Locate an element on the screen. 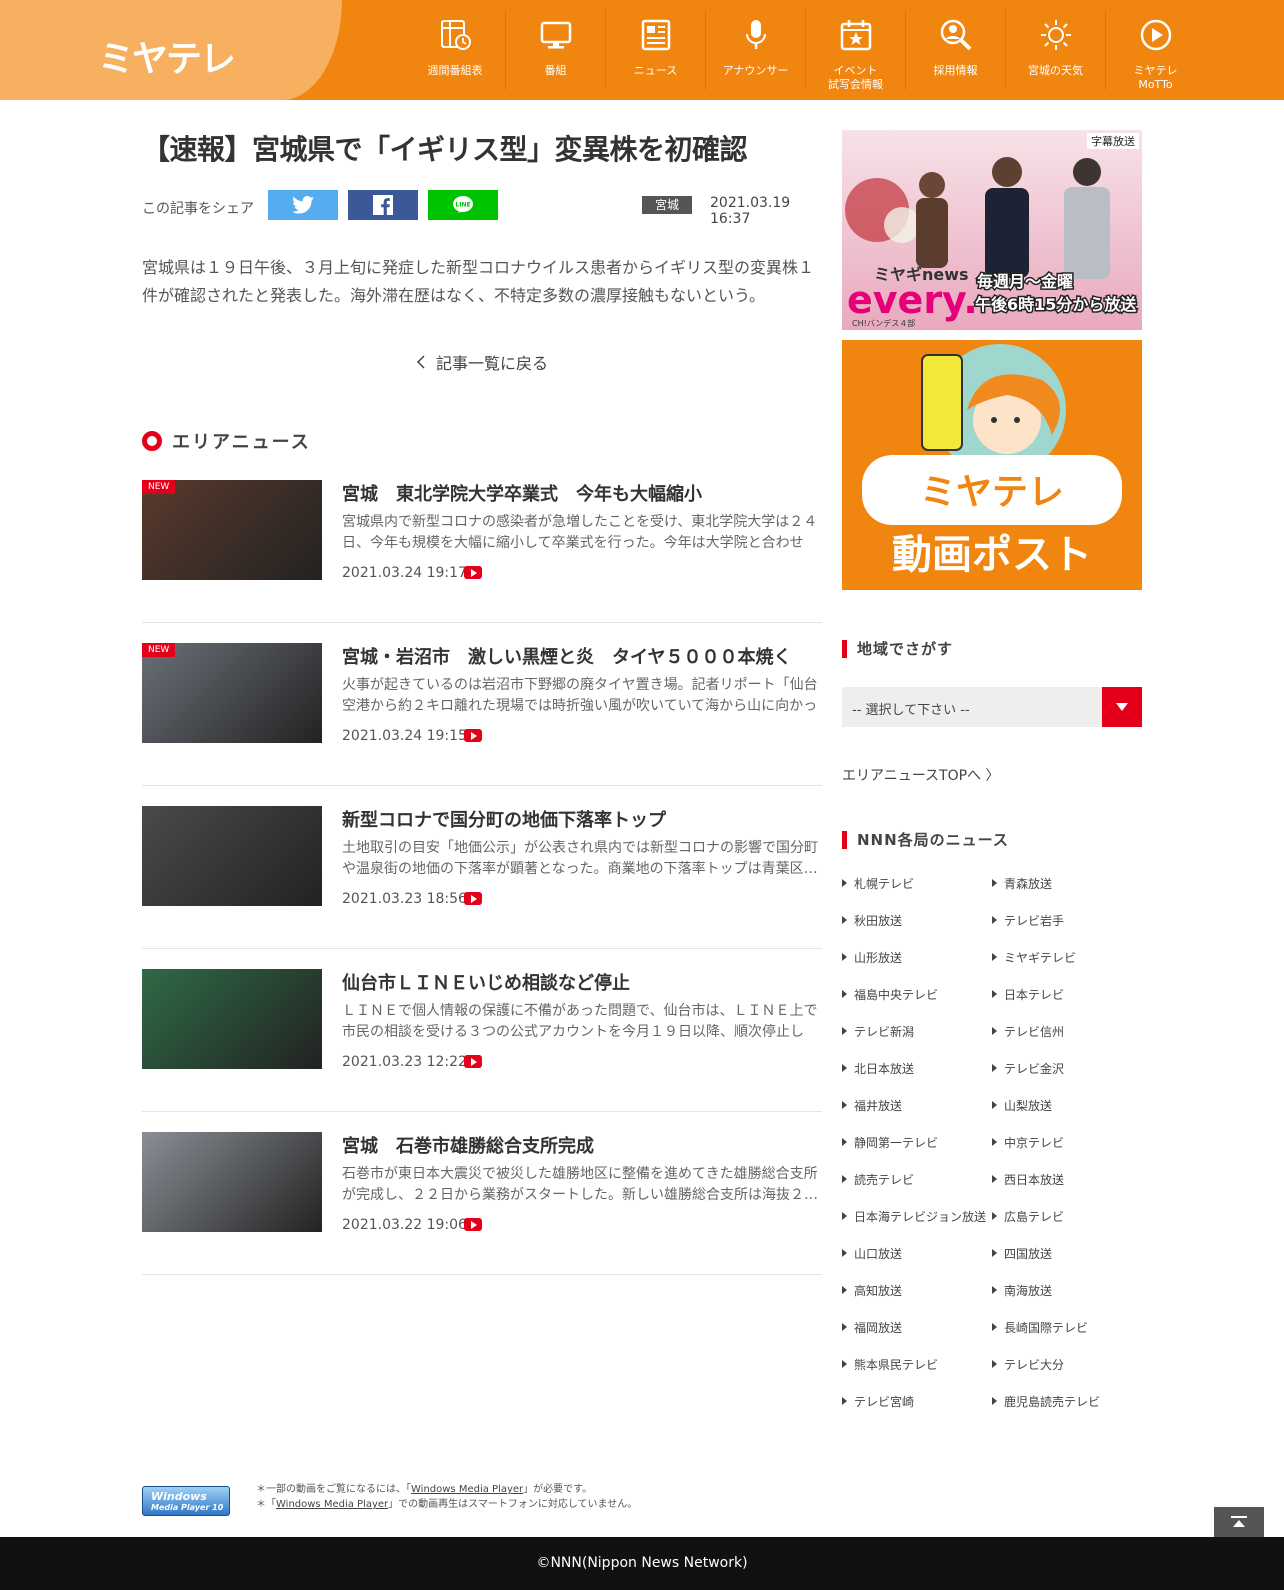 The width and height of the screenshot is (1284, 1590). article-title: 【速報】宮城県で「イギリス型」変異株を初確認 is located at coordinates (445, 149).